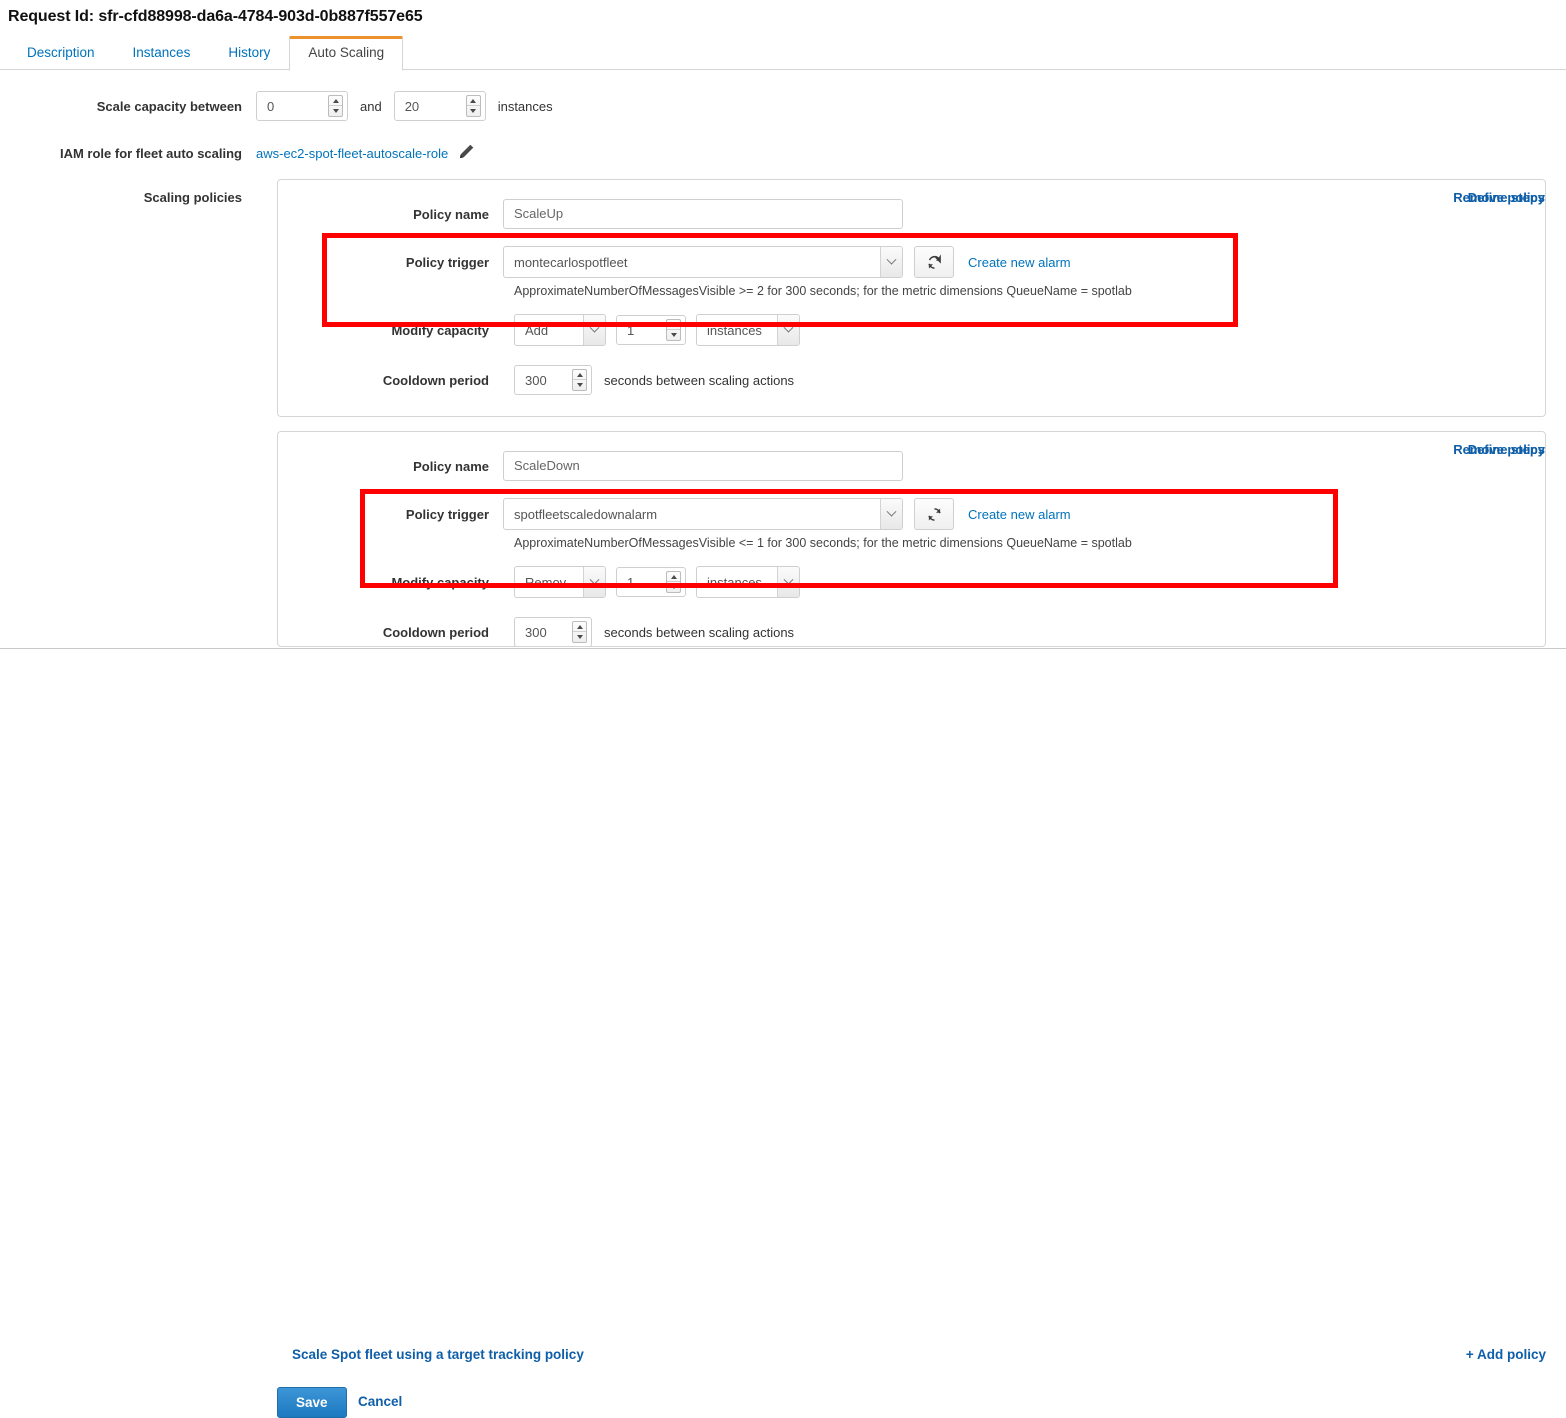 The width and height of the screenshot is (1566, 1418). I want to click on capacity-unit-label: instances, so click(525, 106).